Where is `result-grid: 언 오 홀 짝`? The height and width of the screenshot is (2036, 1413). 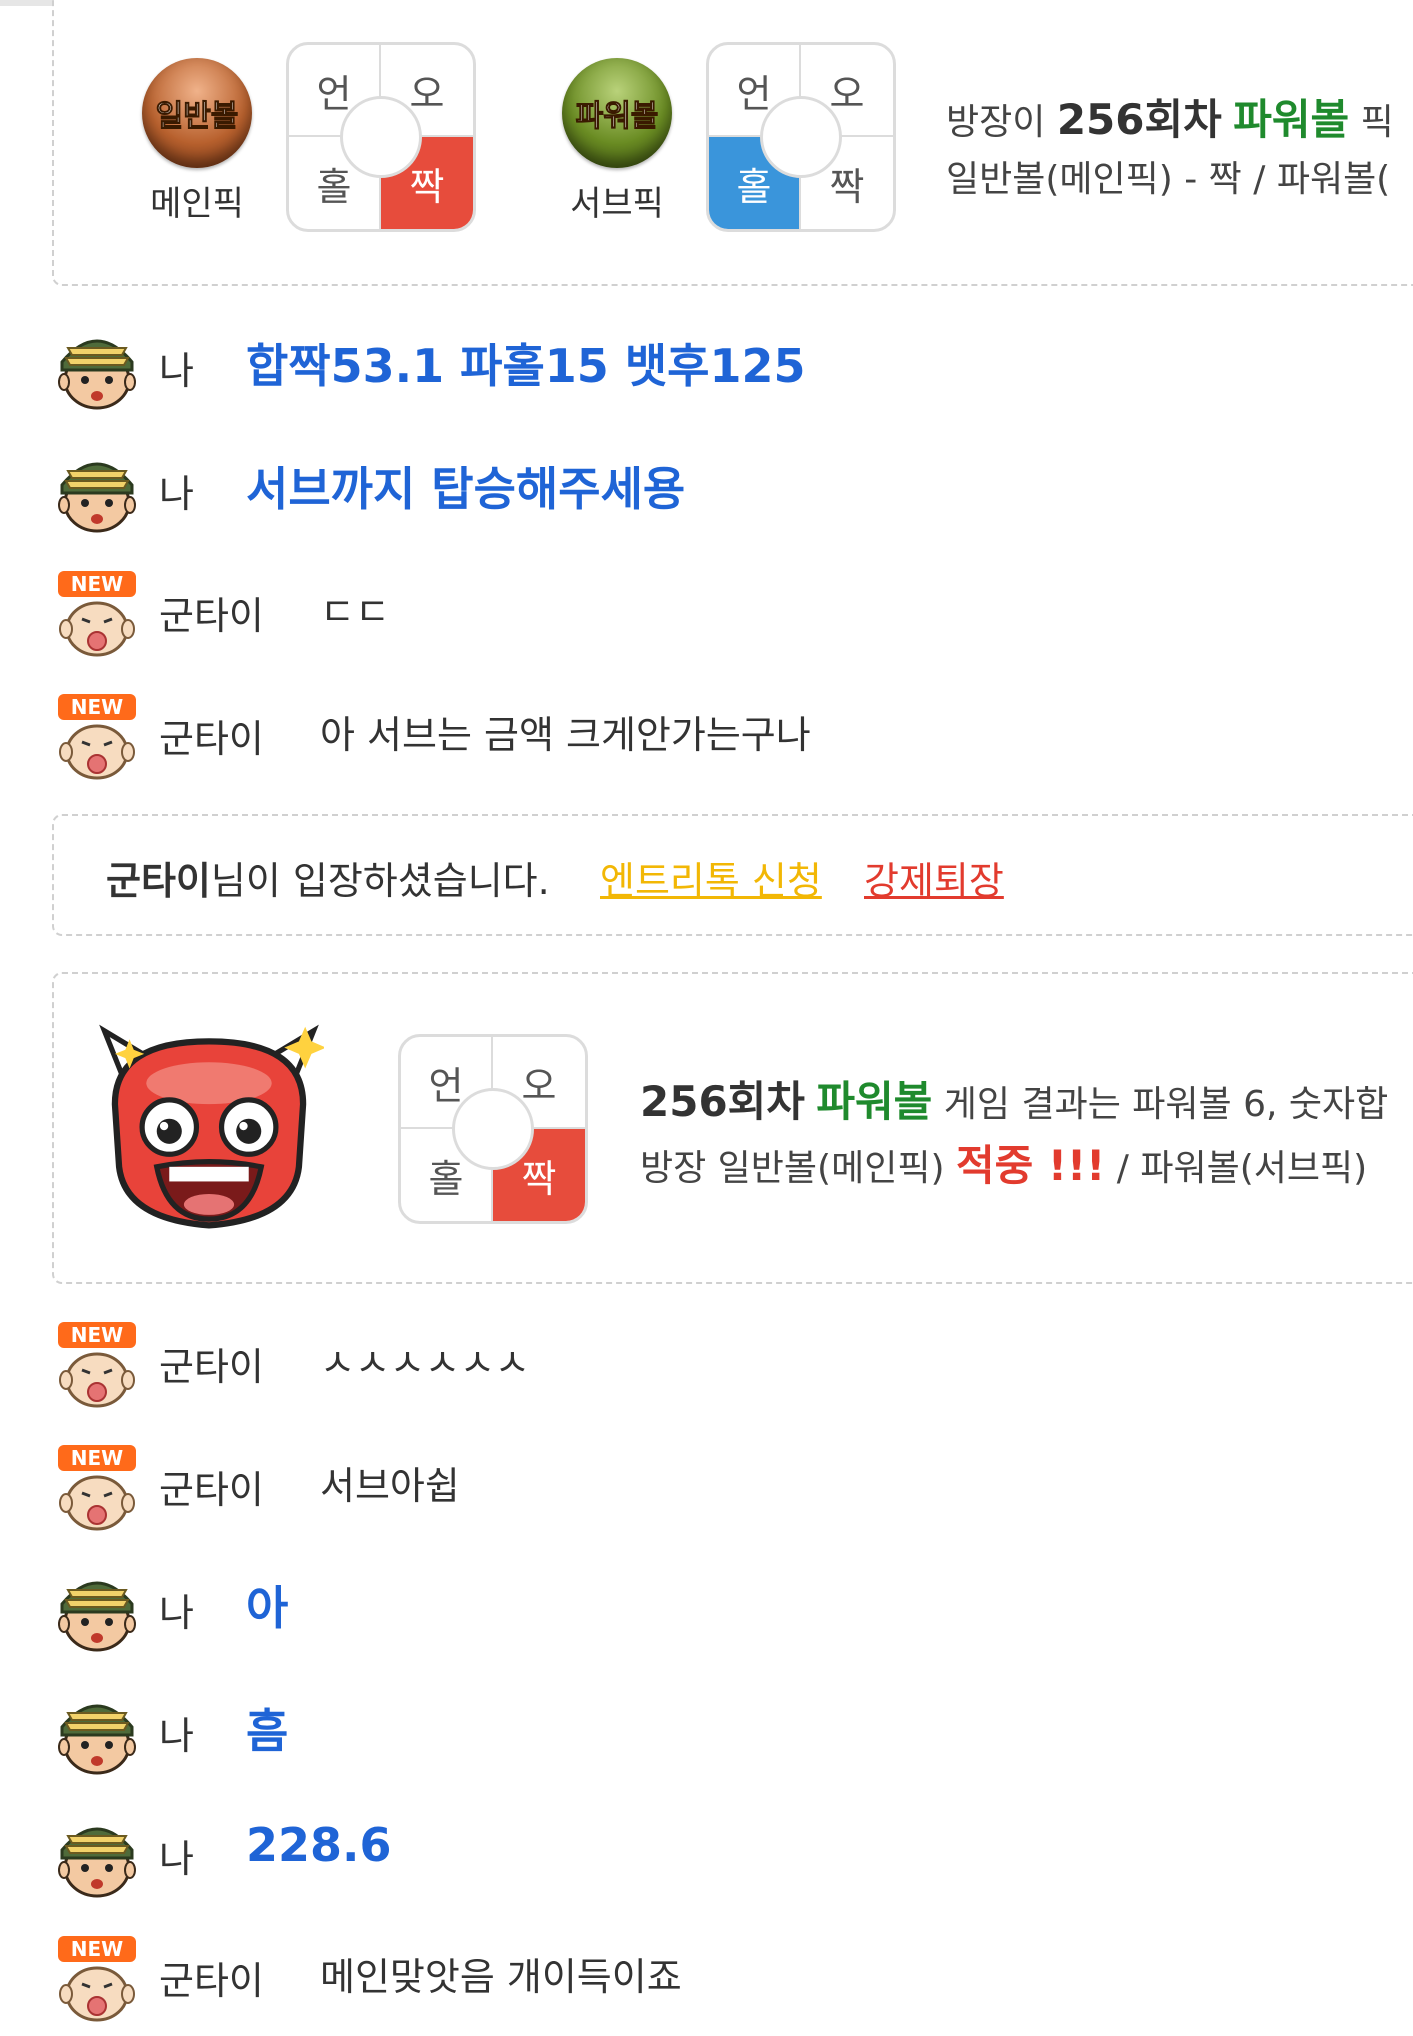 result-grid: 언 오 홀 짝 is located at coordinates (493, 1129).